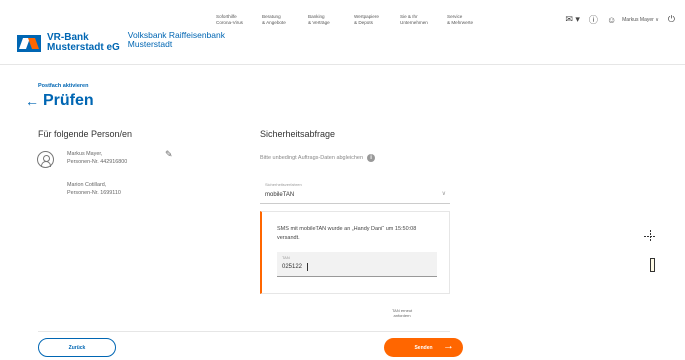 This screenshot has width=685, height=360. Describe the element at coordinates (331, 19) in the screenshot. I see `nav-item-banking: Banking & Verträge` at that location.